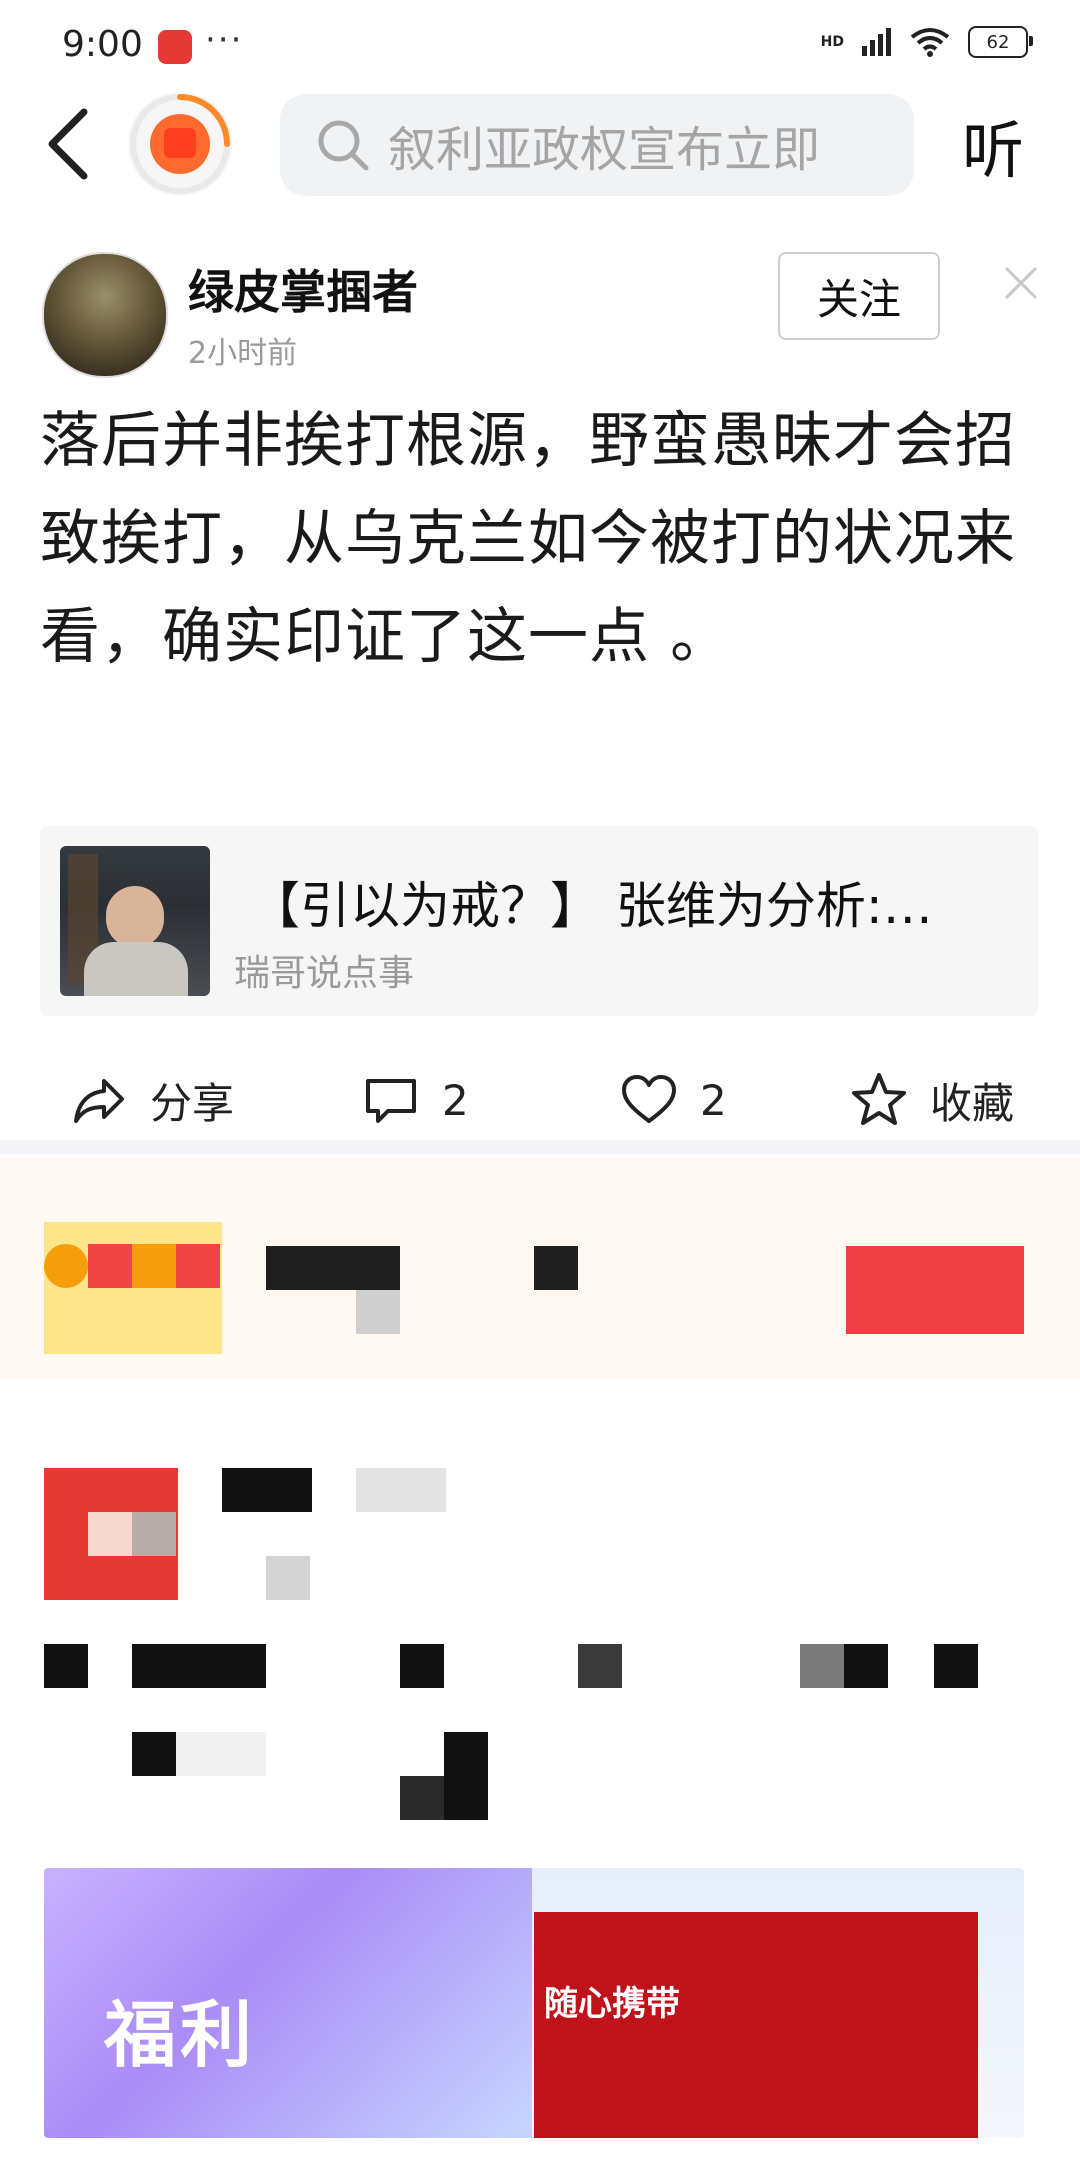  I want to click on signal-icon, so click(876, 42).